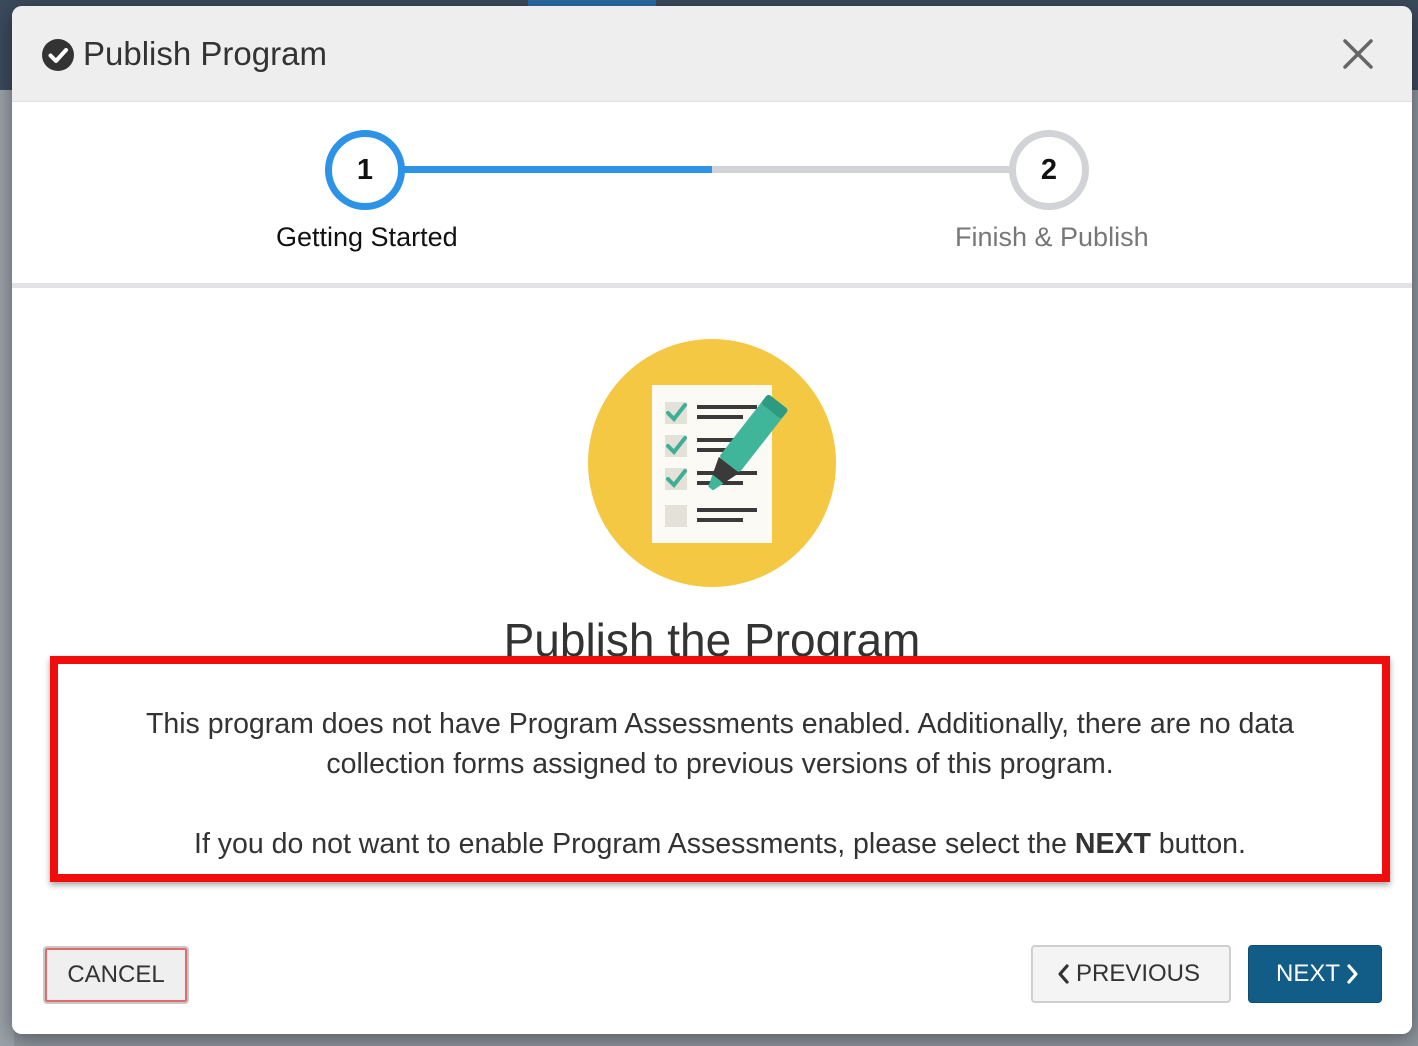  Describe the element at coordinates (367, 237) in the screenshot. I see `step-1-label: Getting Started` at that location.